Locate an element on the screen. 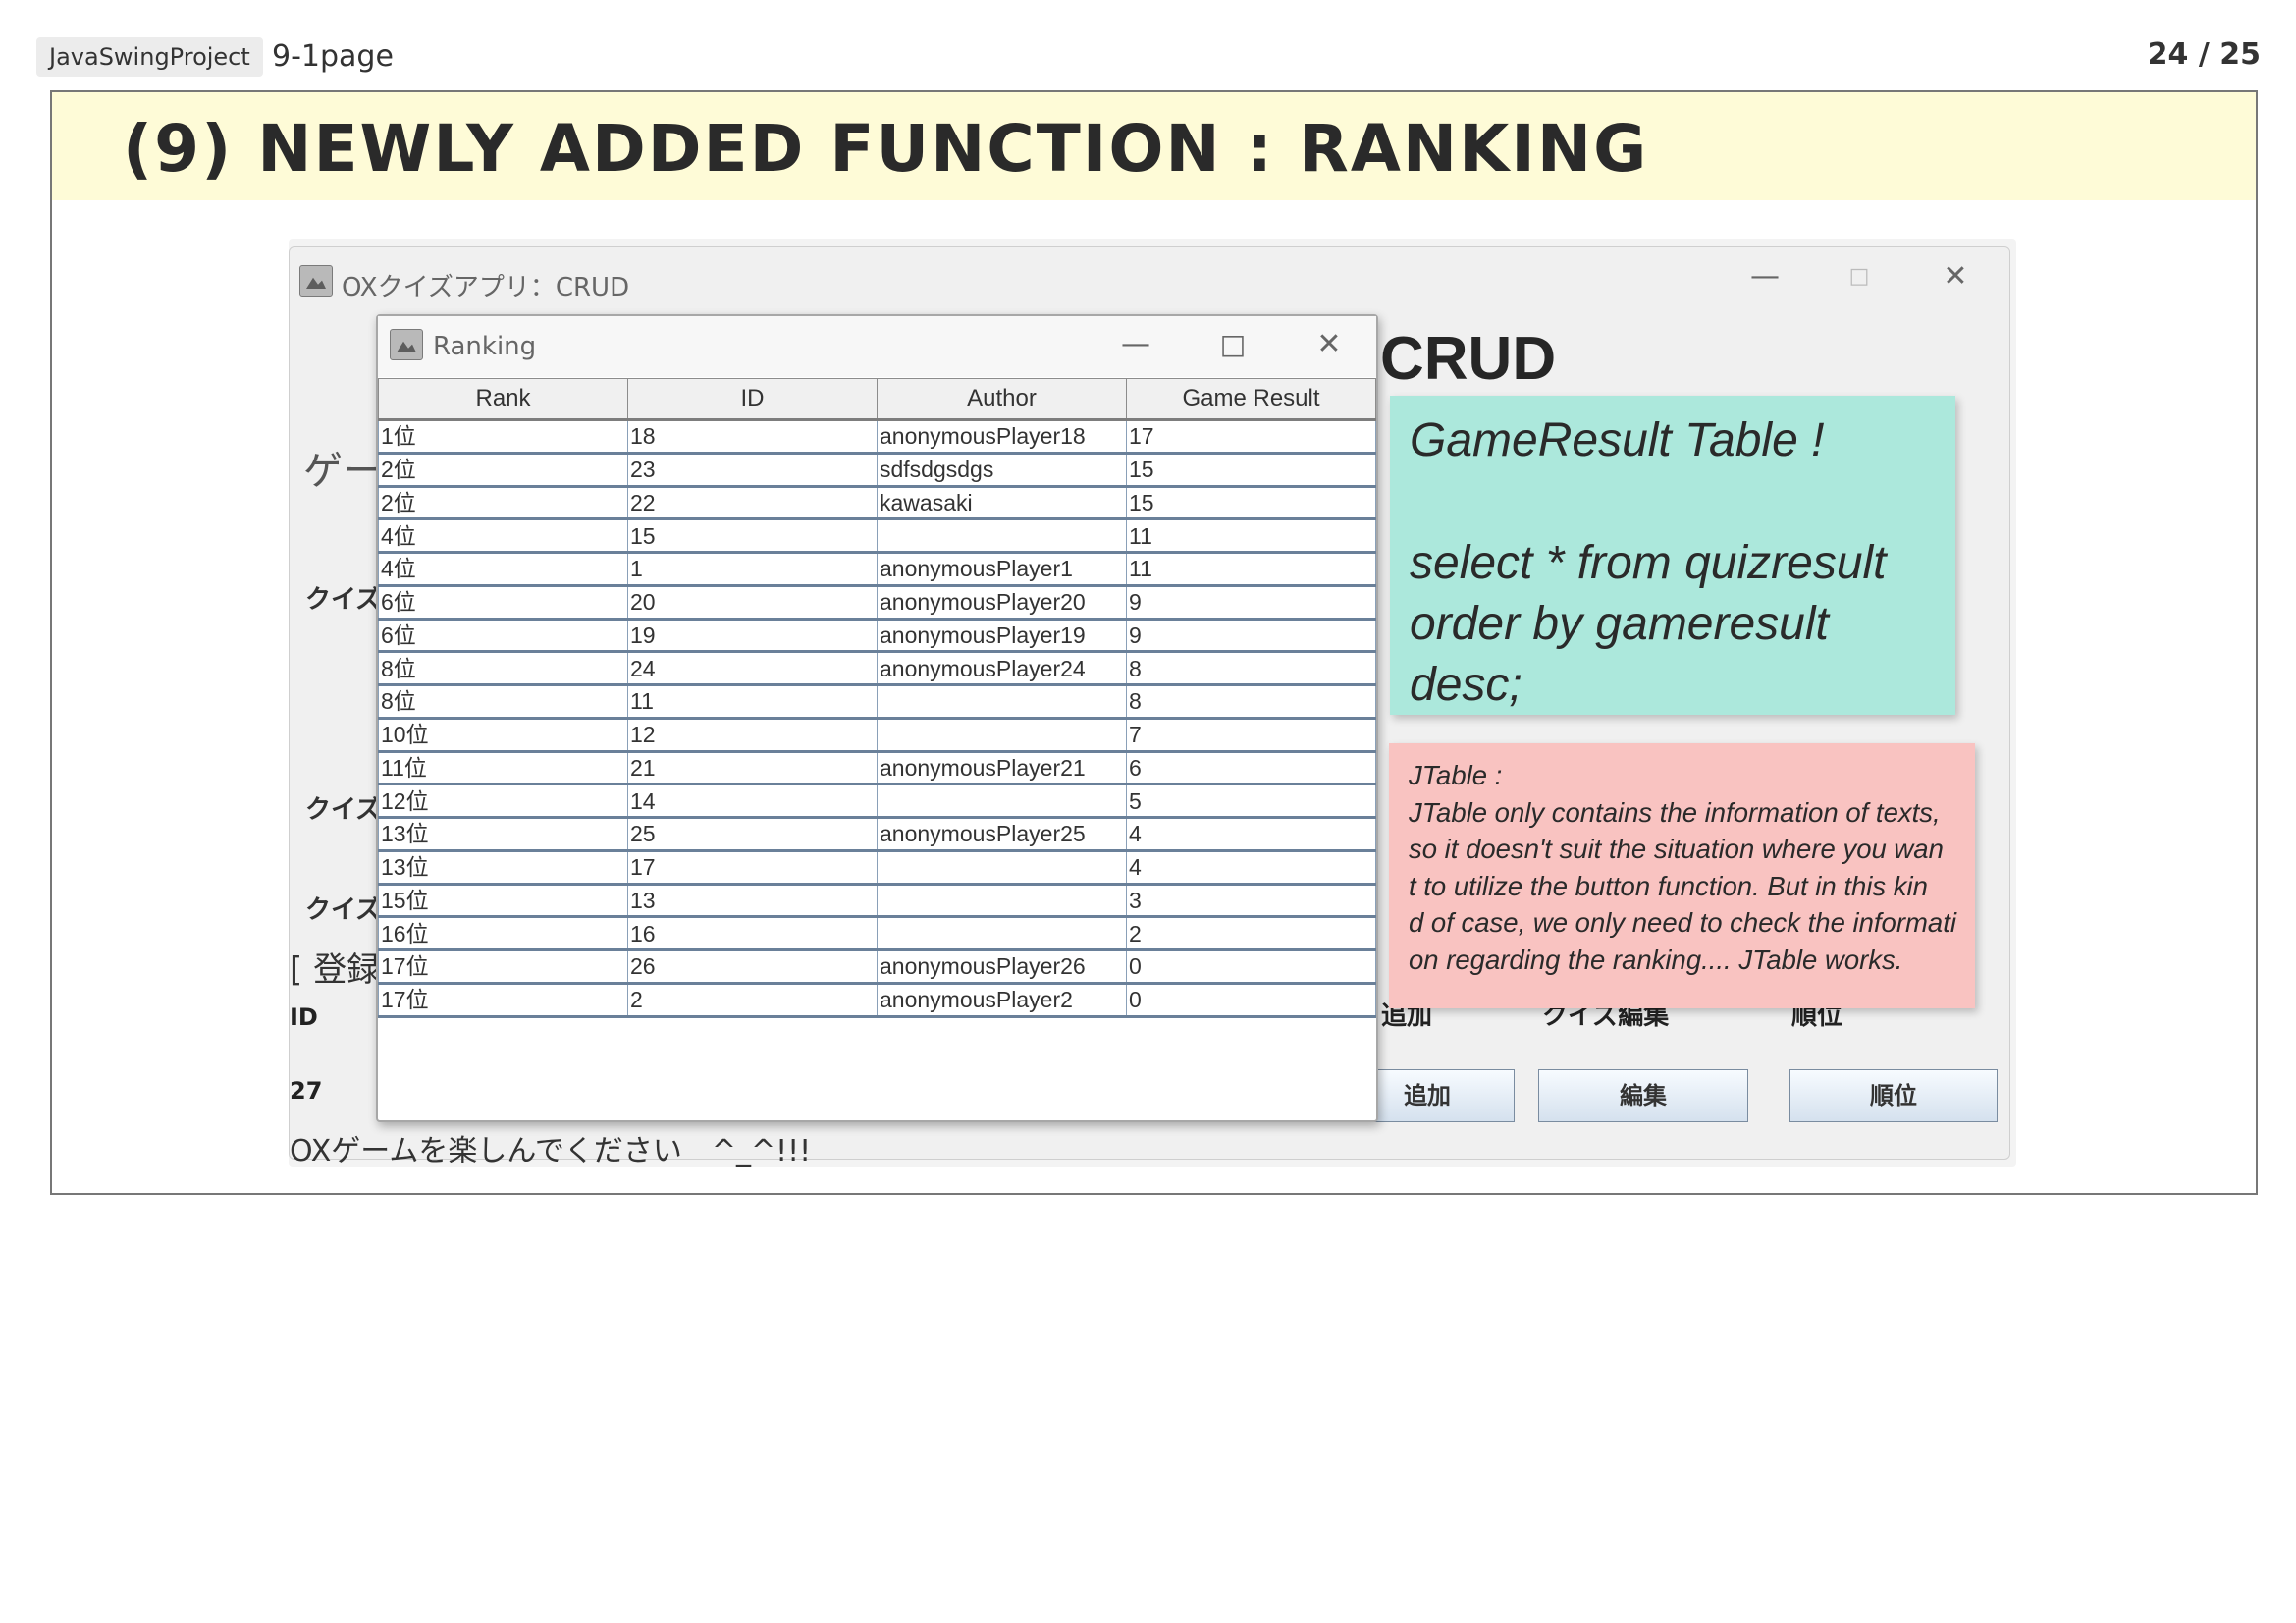 Image resolution: width=2296 pixels, height=1623 pixels. game-result-cell: 7 is located at coordinates (1251, 735).